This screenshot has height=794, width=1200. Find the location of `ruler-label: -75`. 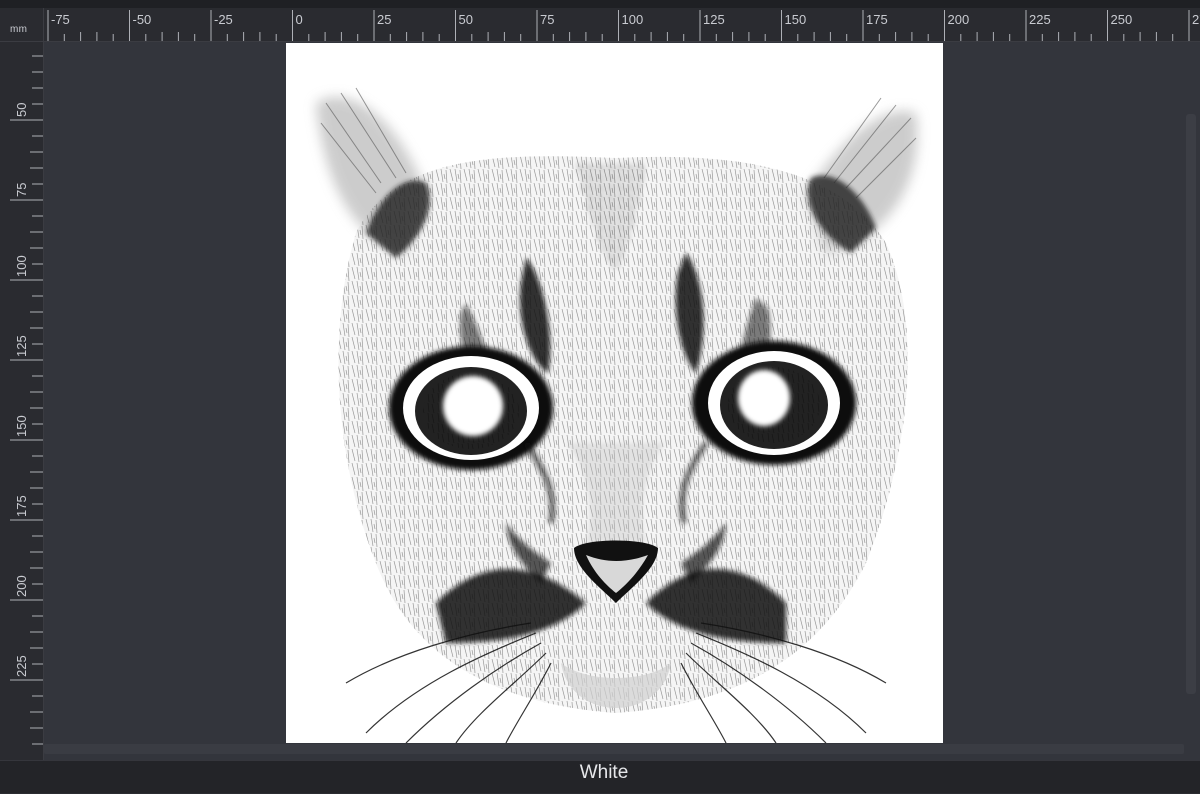

ruler-label: -75 is located at coordinates (60, 19).